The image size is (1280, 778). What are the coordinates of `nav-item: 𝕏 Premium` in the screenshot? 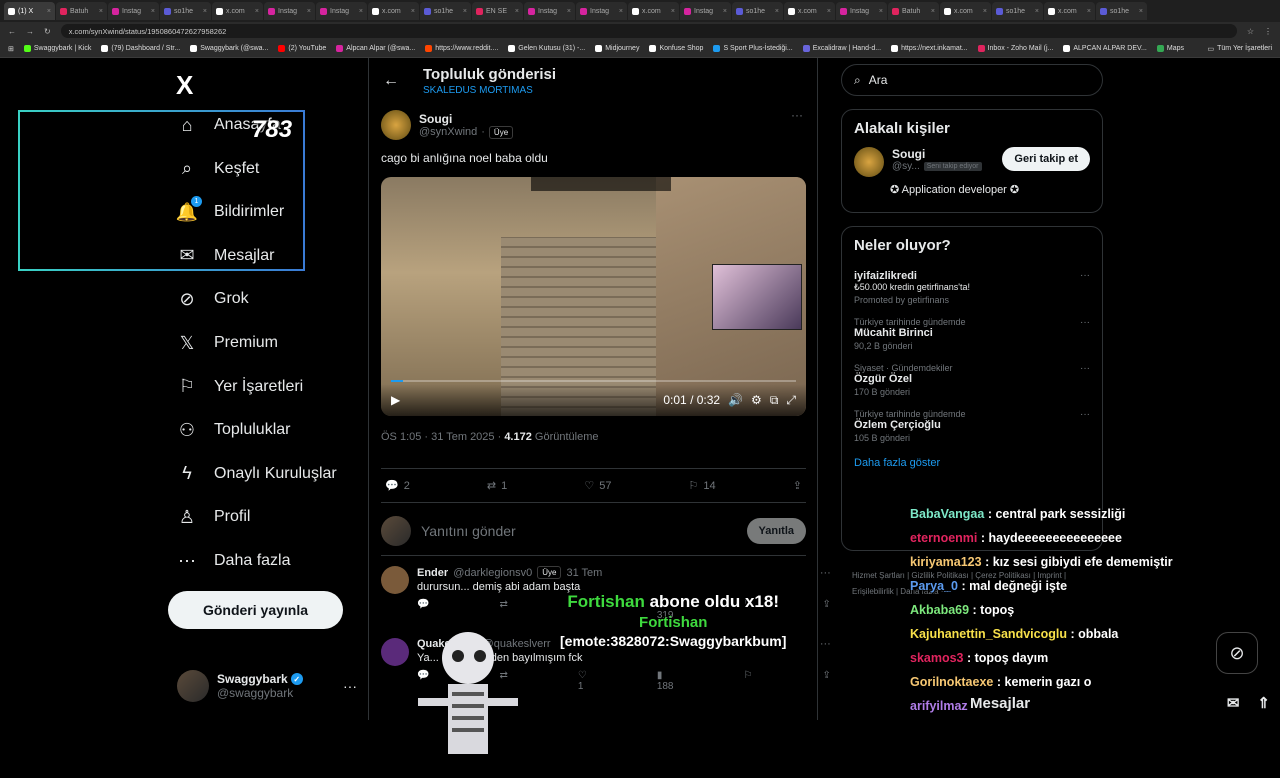 It's located at (227, 343).